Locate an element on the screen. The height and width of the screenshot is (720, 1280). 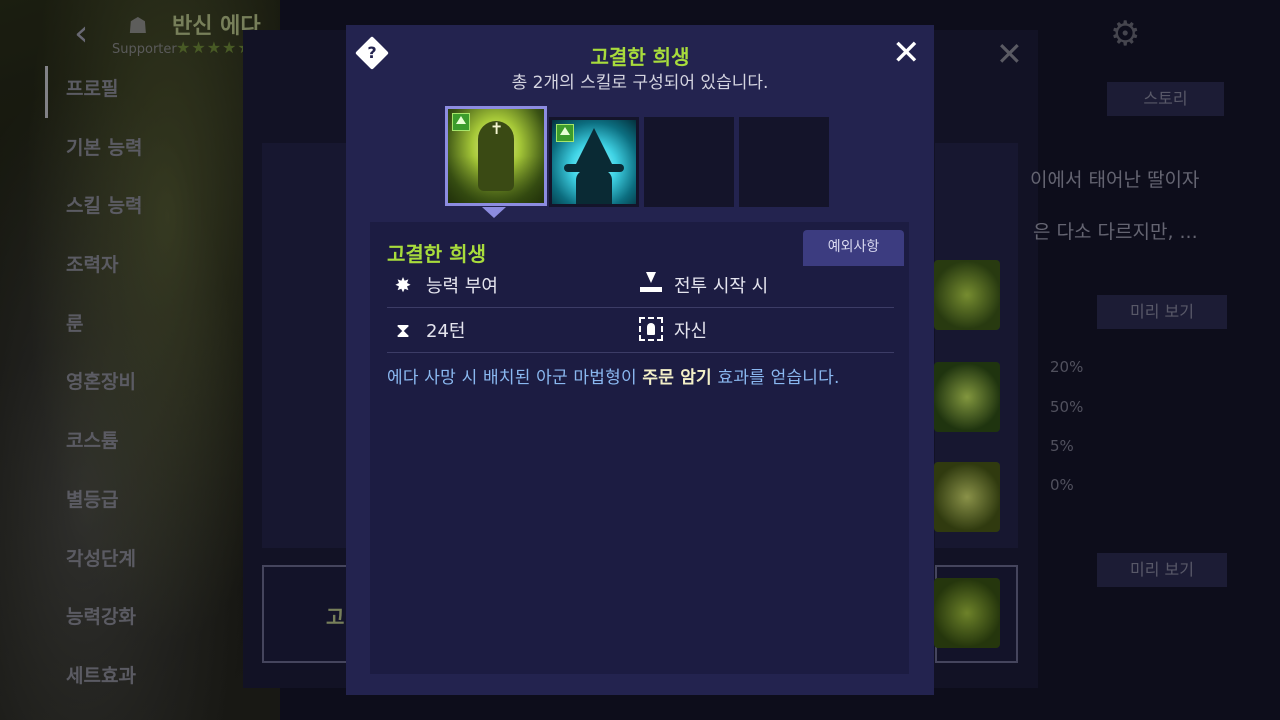
skill-description: 에다 사망 시 배치된 아군 마법형이 주문 암기 효과를 얻습니다. is located at coordinates (613, 375).